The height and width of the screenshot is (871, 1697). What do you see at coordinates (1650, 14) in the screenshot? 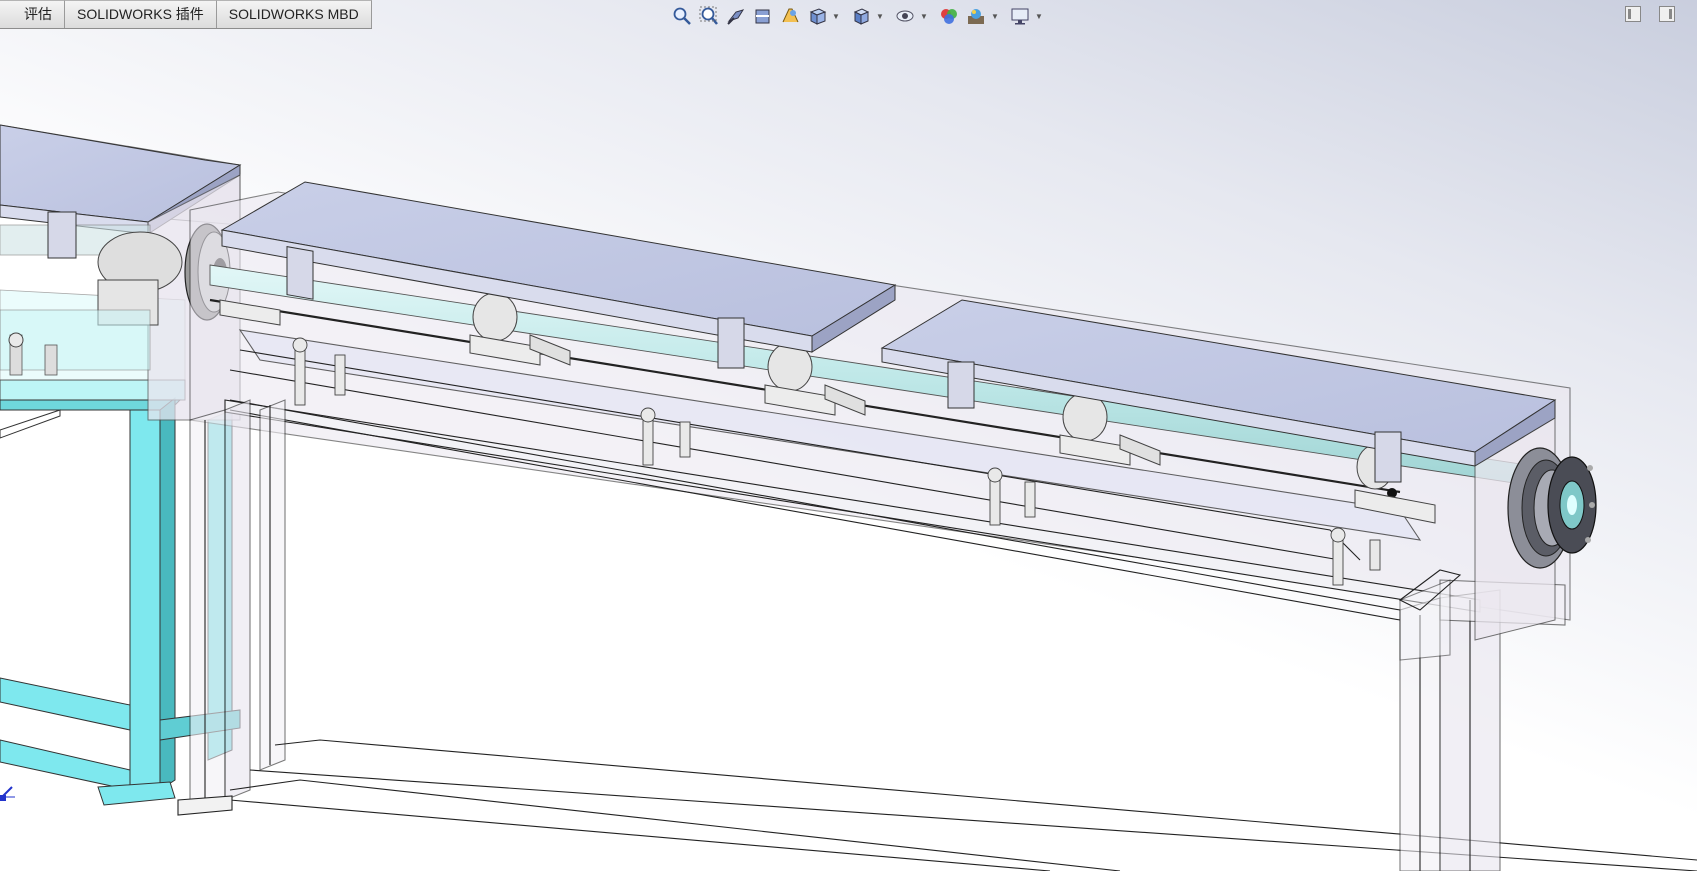
I see `panel-controls` at bounding box center [1650, 14].